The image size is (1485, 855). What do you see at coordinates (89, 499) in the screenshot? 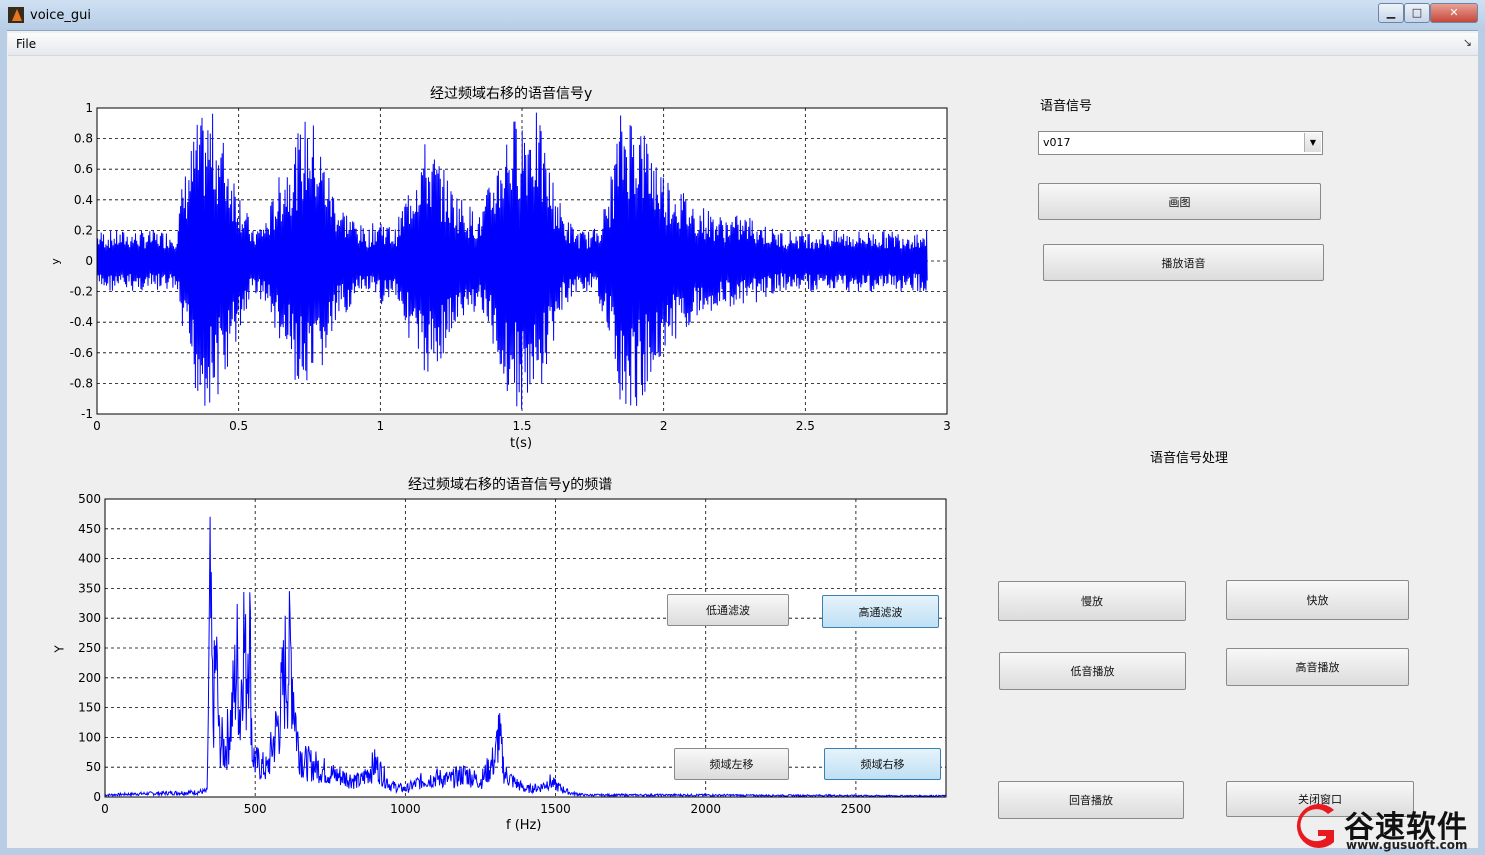
I see `y-tick-label: 500` at bounding box center [89, 499].